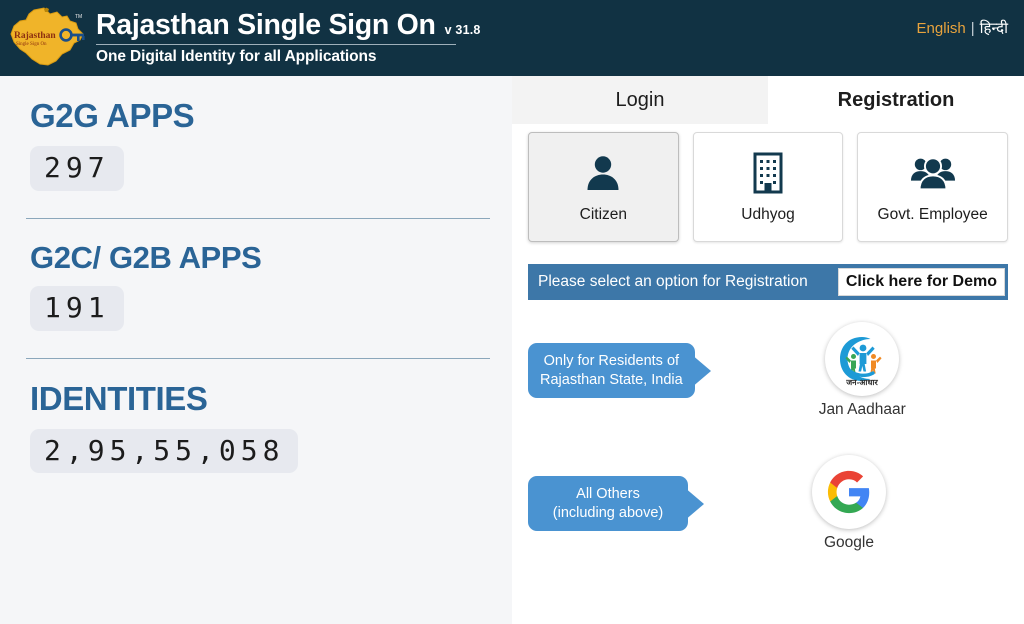  What do you see at coordinates (608, 493) in the screenshot?
I see `callout-line: All Others` at bounding box center [608, 493].